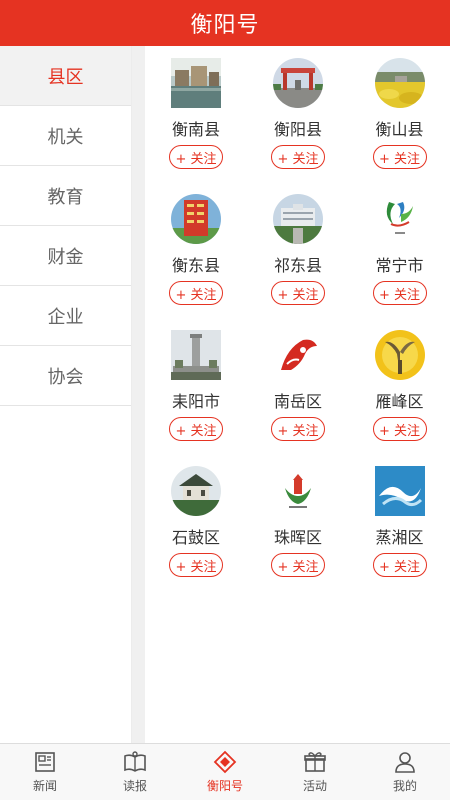 The height and width of the screenshot is (800, 450). I want to click on account-name: 常宁市, so click(399, 265).